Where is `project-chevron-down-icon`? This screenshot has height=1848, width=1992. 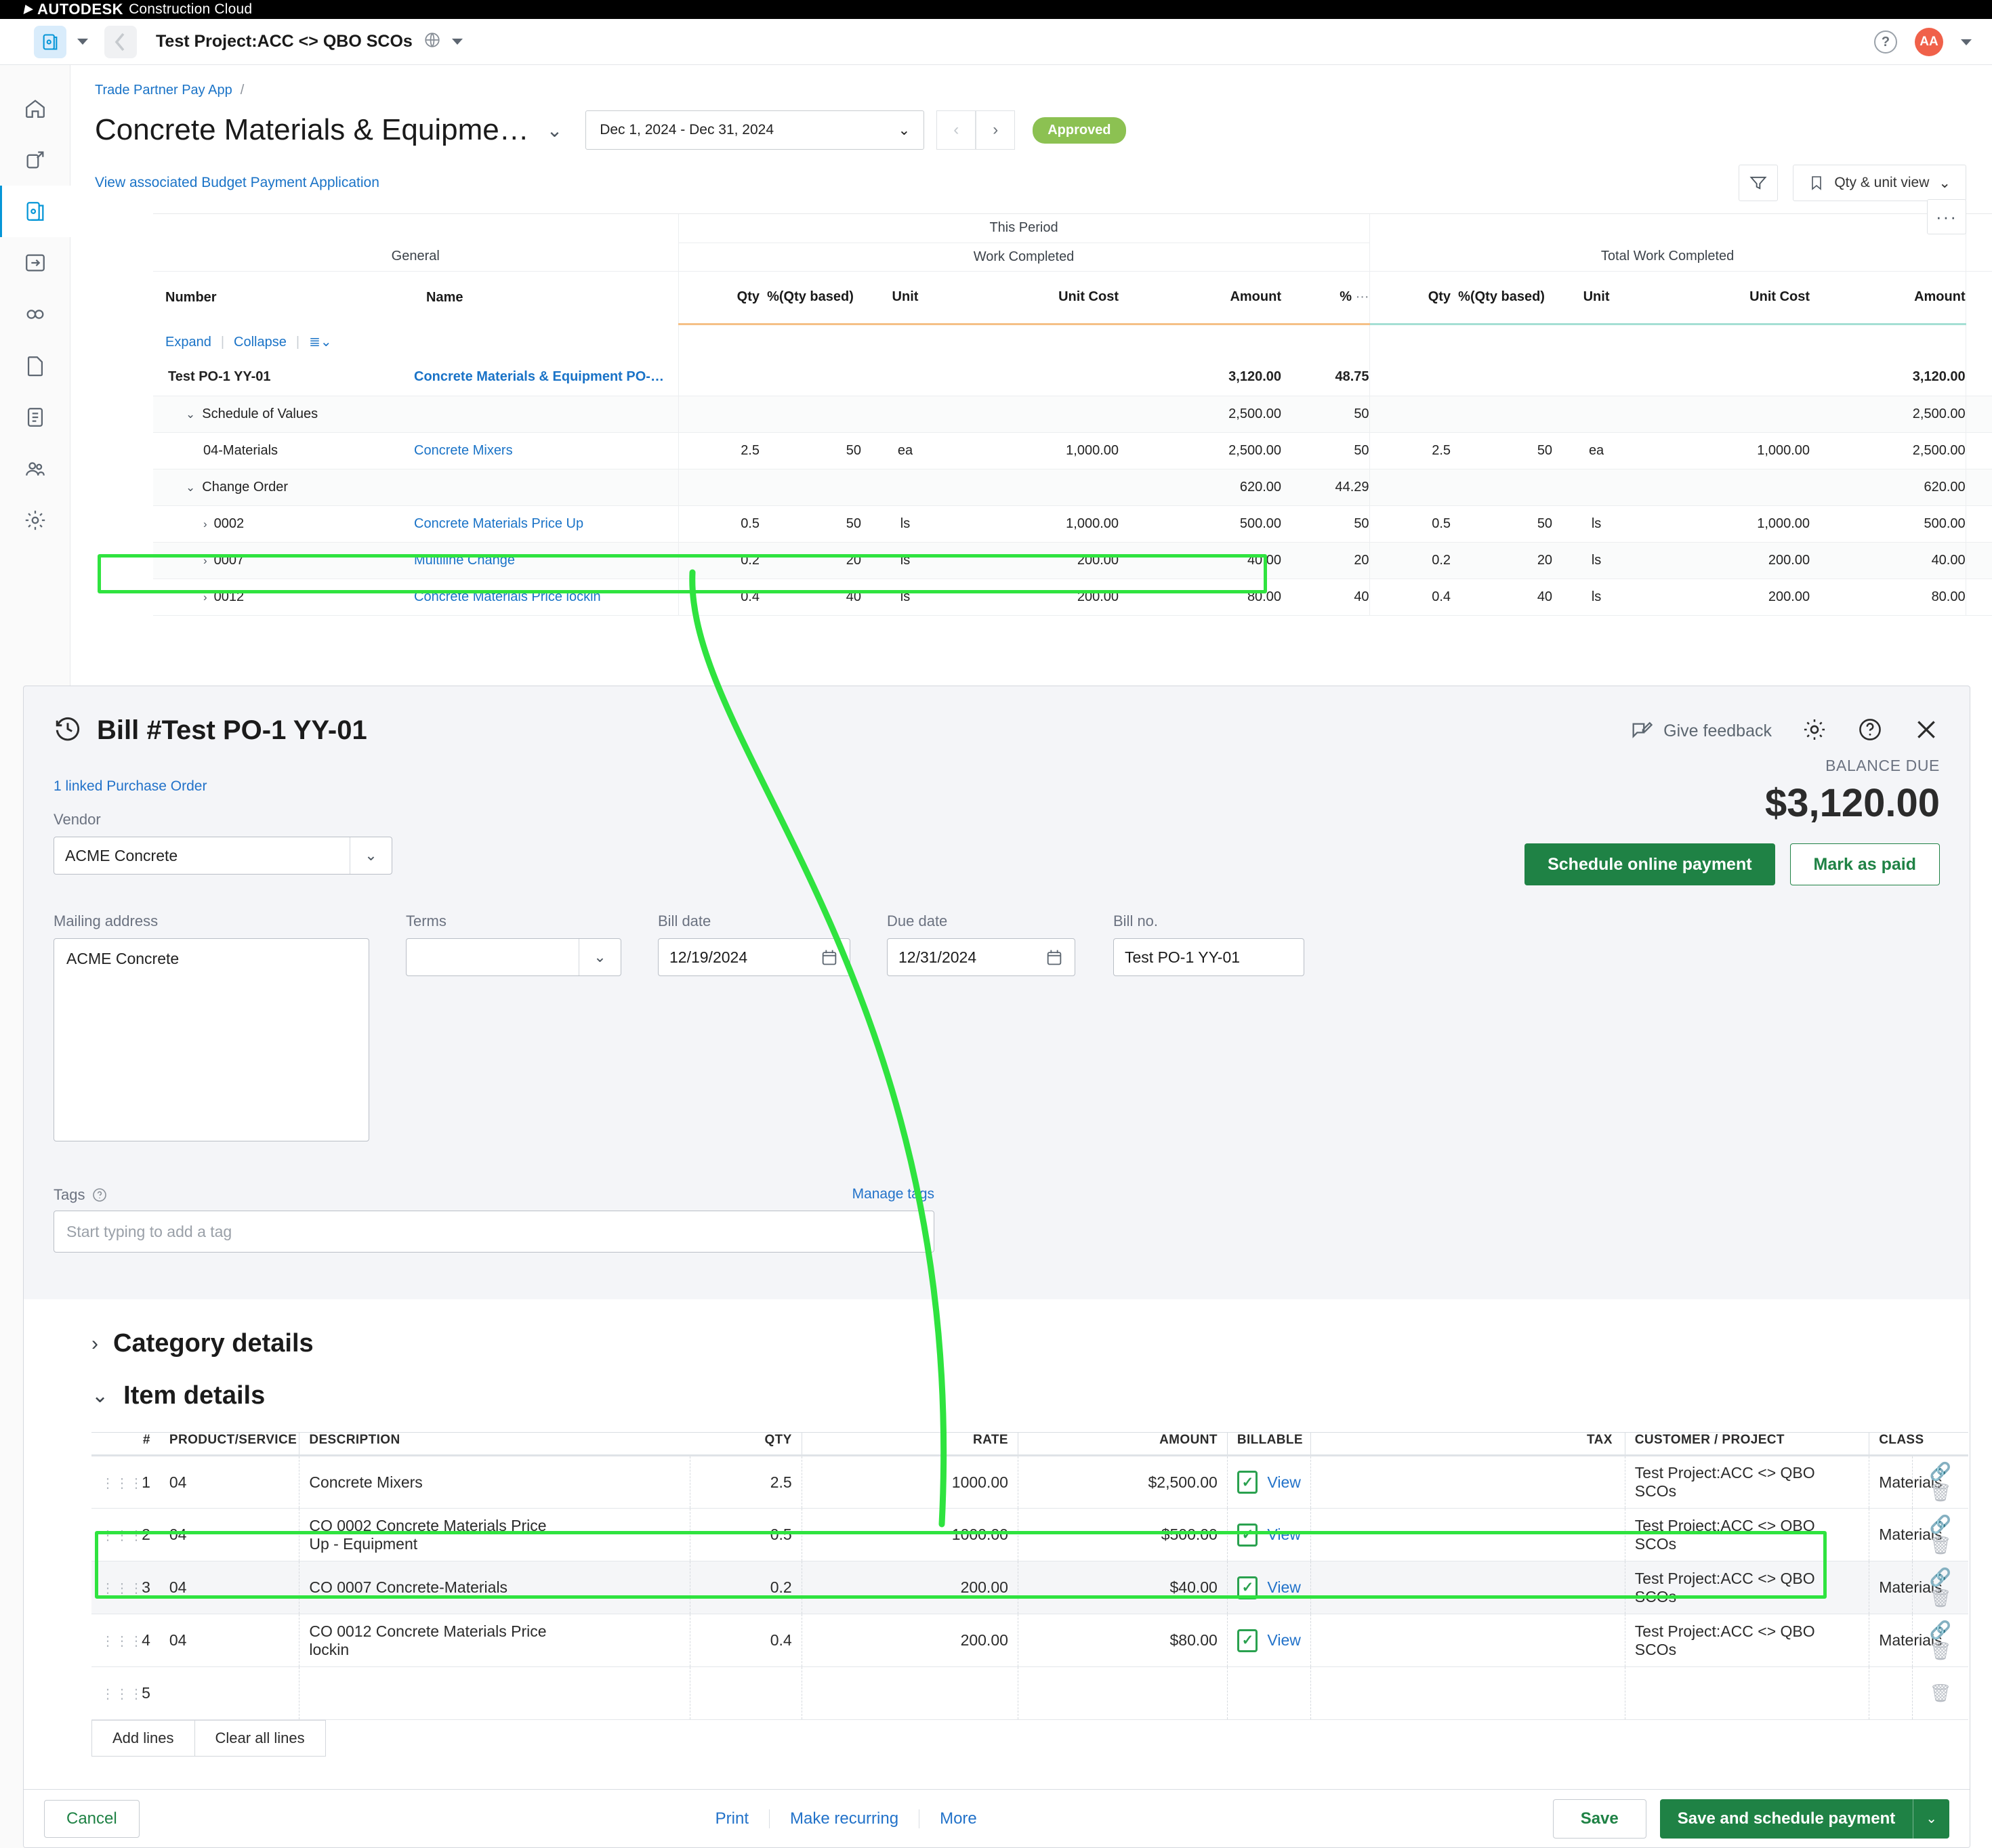 project-chevron-down-icon is located at coordinates (457, 42).